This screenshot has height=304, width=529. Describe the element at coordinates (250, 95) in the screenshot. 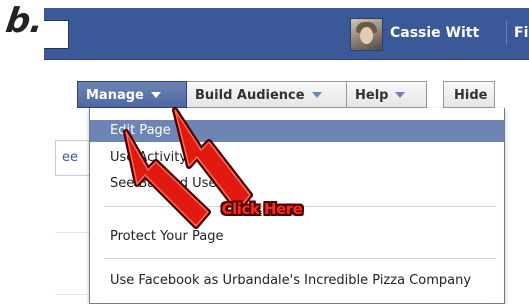

I see `build-audience-label: Build Audience` at that location.